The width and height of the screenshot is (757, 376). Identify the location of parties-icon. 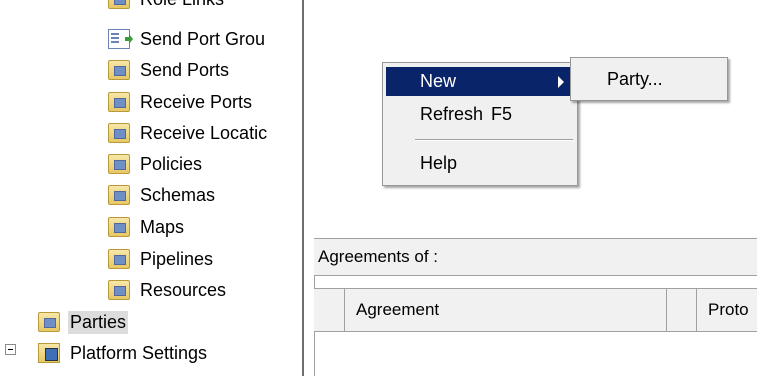
(49, 322).